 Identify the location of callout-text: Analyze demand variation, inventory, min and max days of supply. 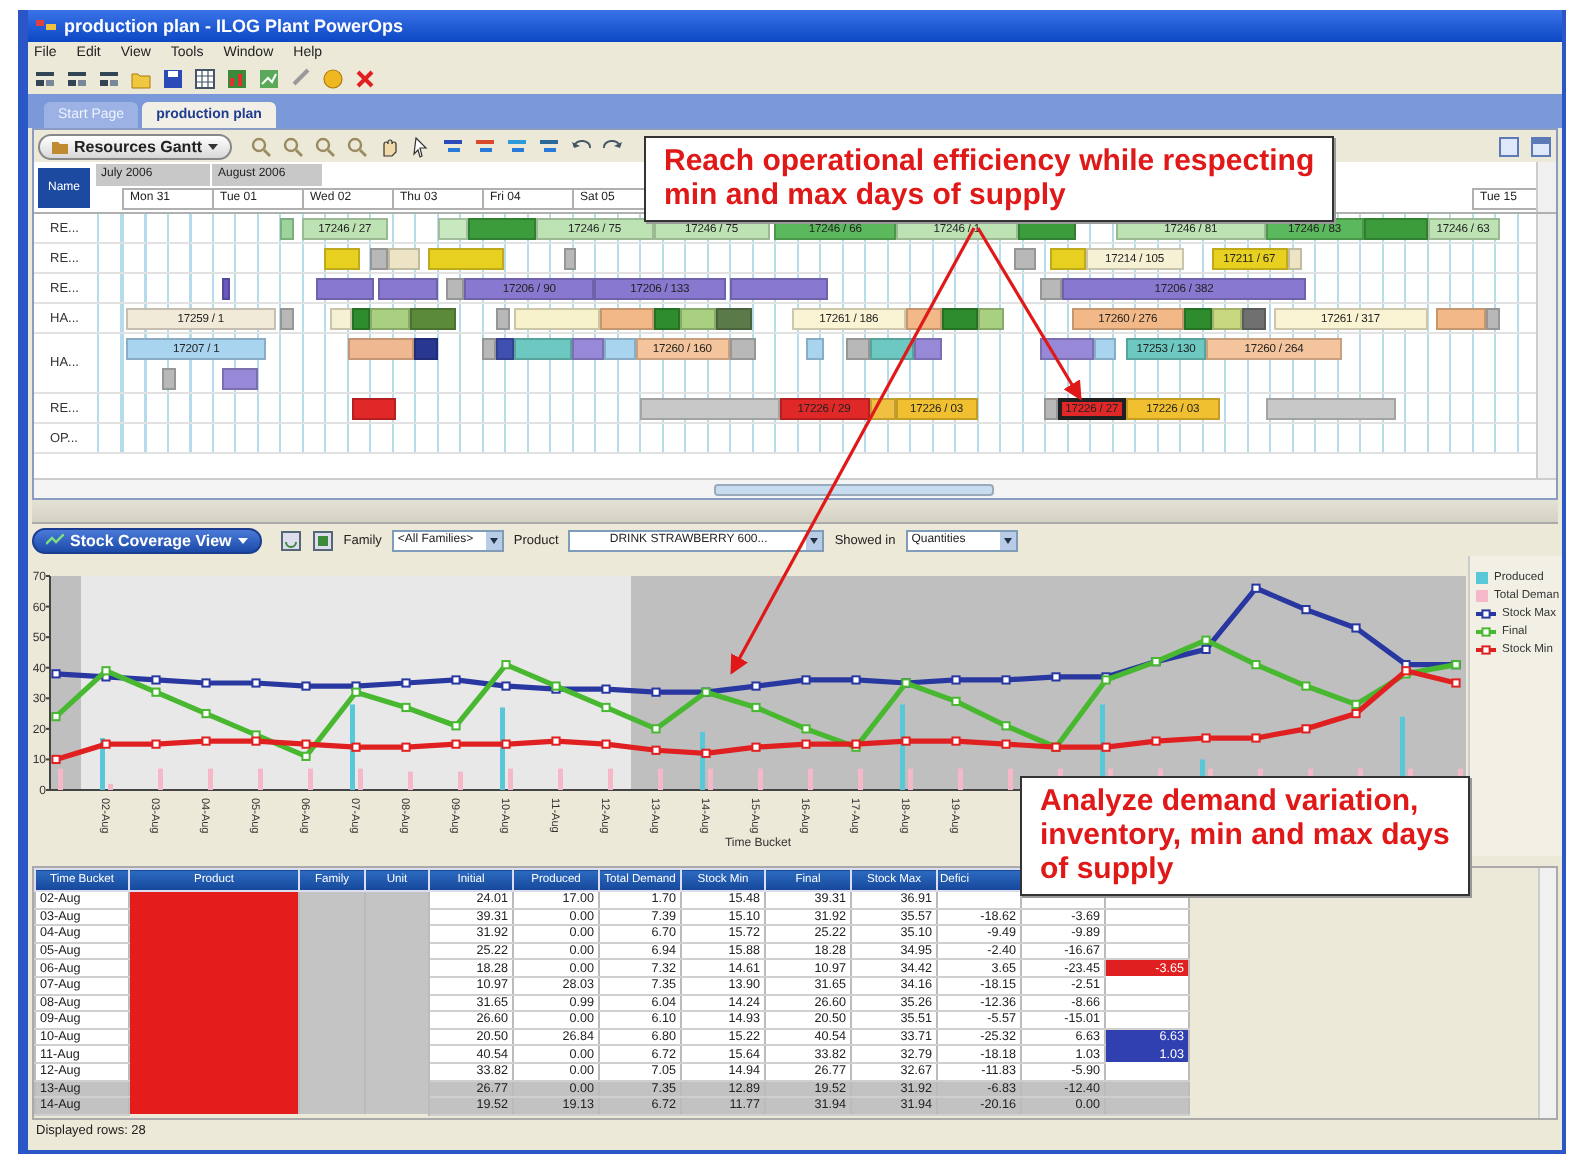
(1245, 836).